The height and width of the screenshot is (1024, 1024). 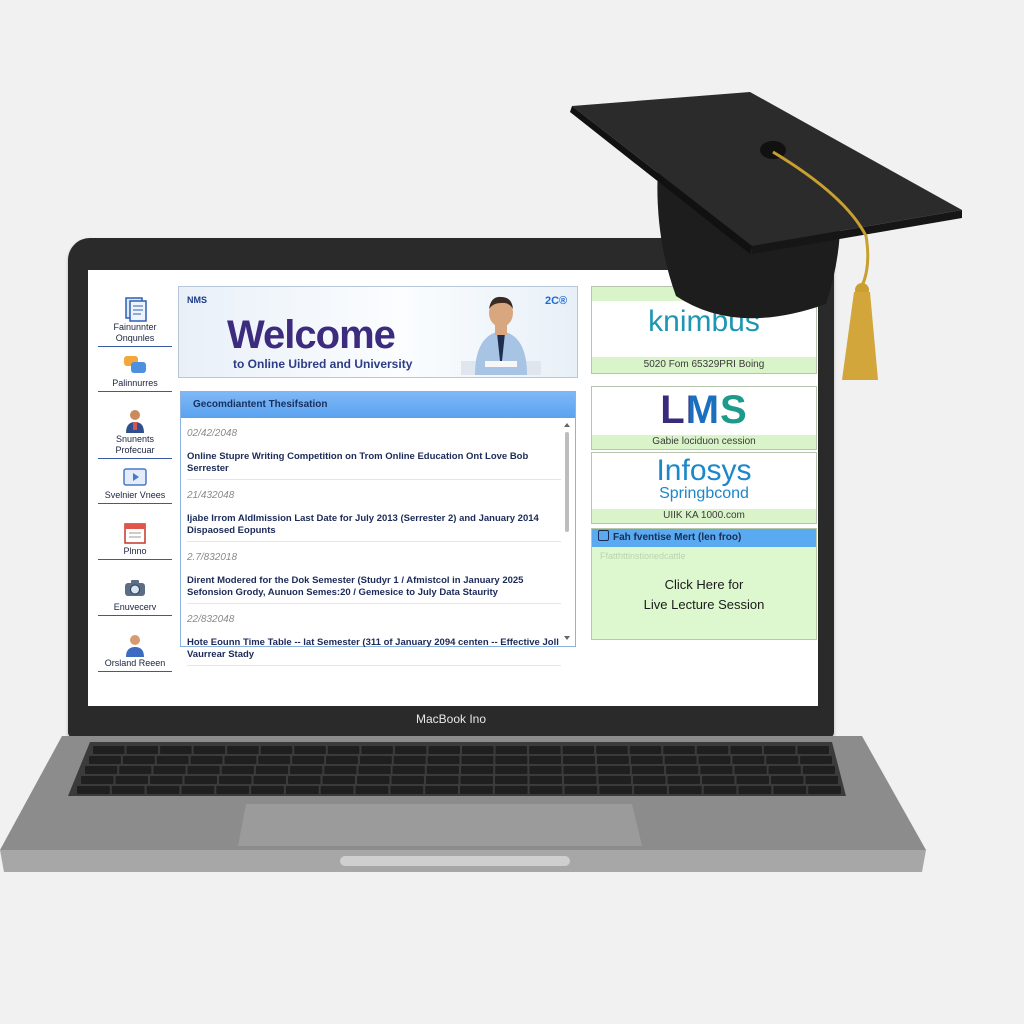 I want to click on sidebar-item-label: Plnno, so click(x=135, y=553).